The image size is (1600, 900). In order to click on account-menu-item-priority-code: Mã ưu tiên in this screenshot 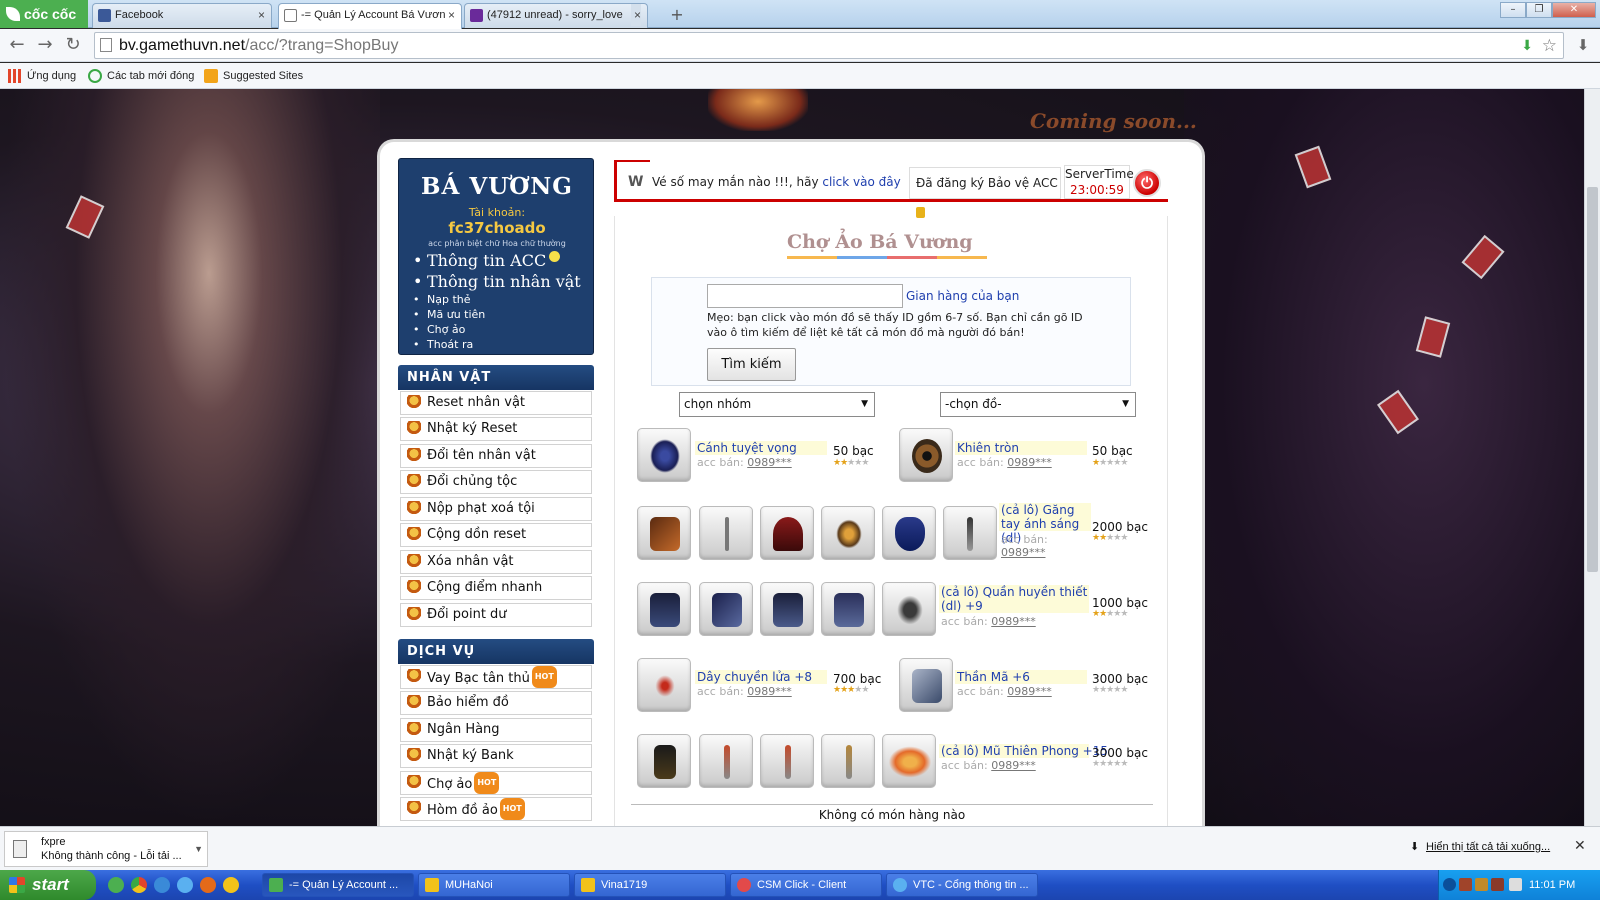, I will do `click(497, 314)`.